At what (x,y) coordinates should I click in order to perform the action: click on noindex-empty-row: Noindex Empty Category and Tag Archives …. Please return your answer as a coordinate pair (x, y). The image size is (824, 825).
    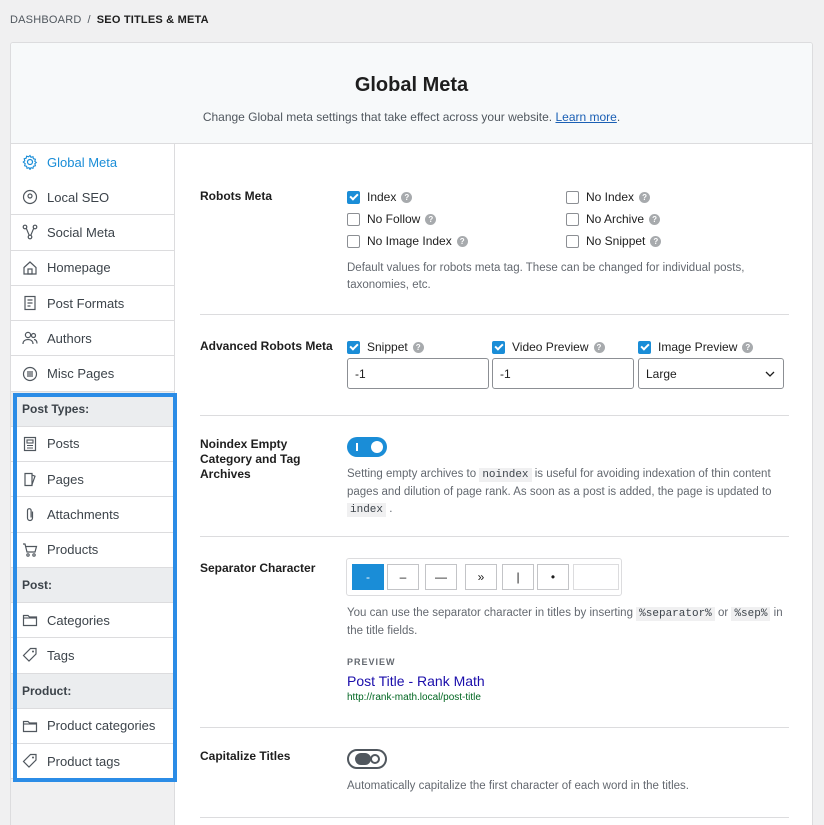
    Looking at the image, I should click on (494, 476).